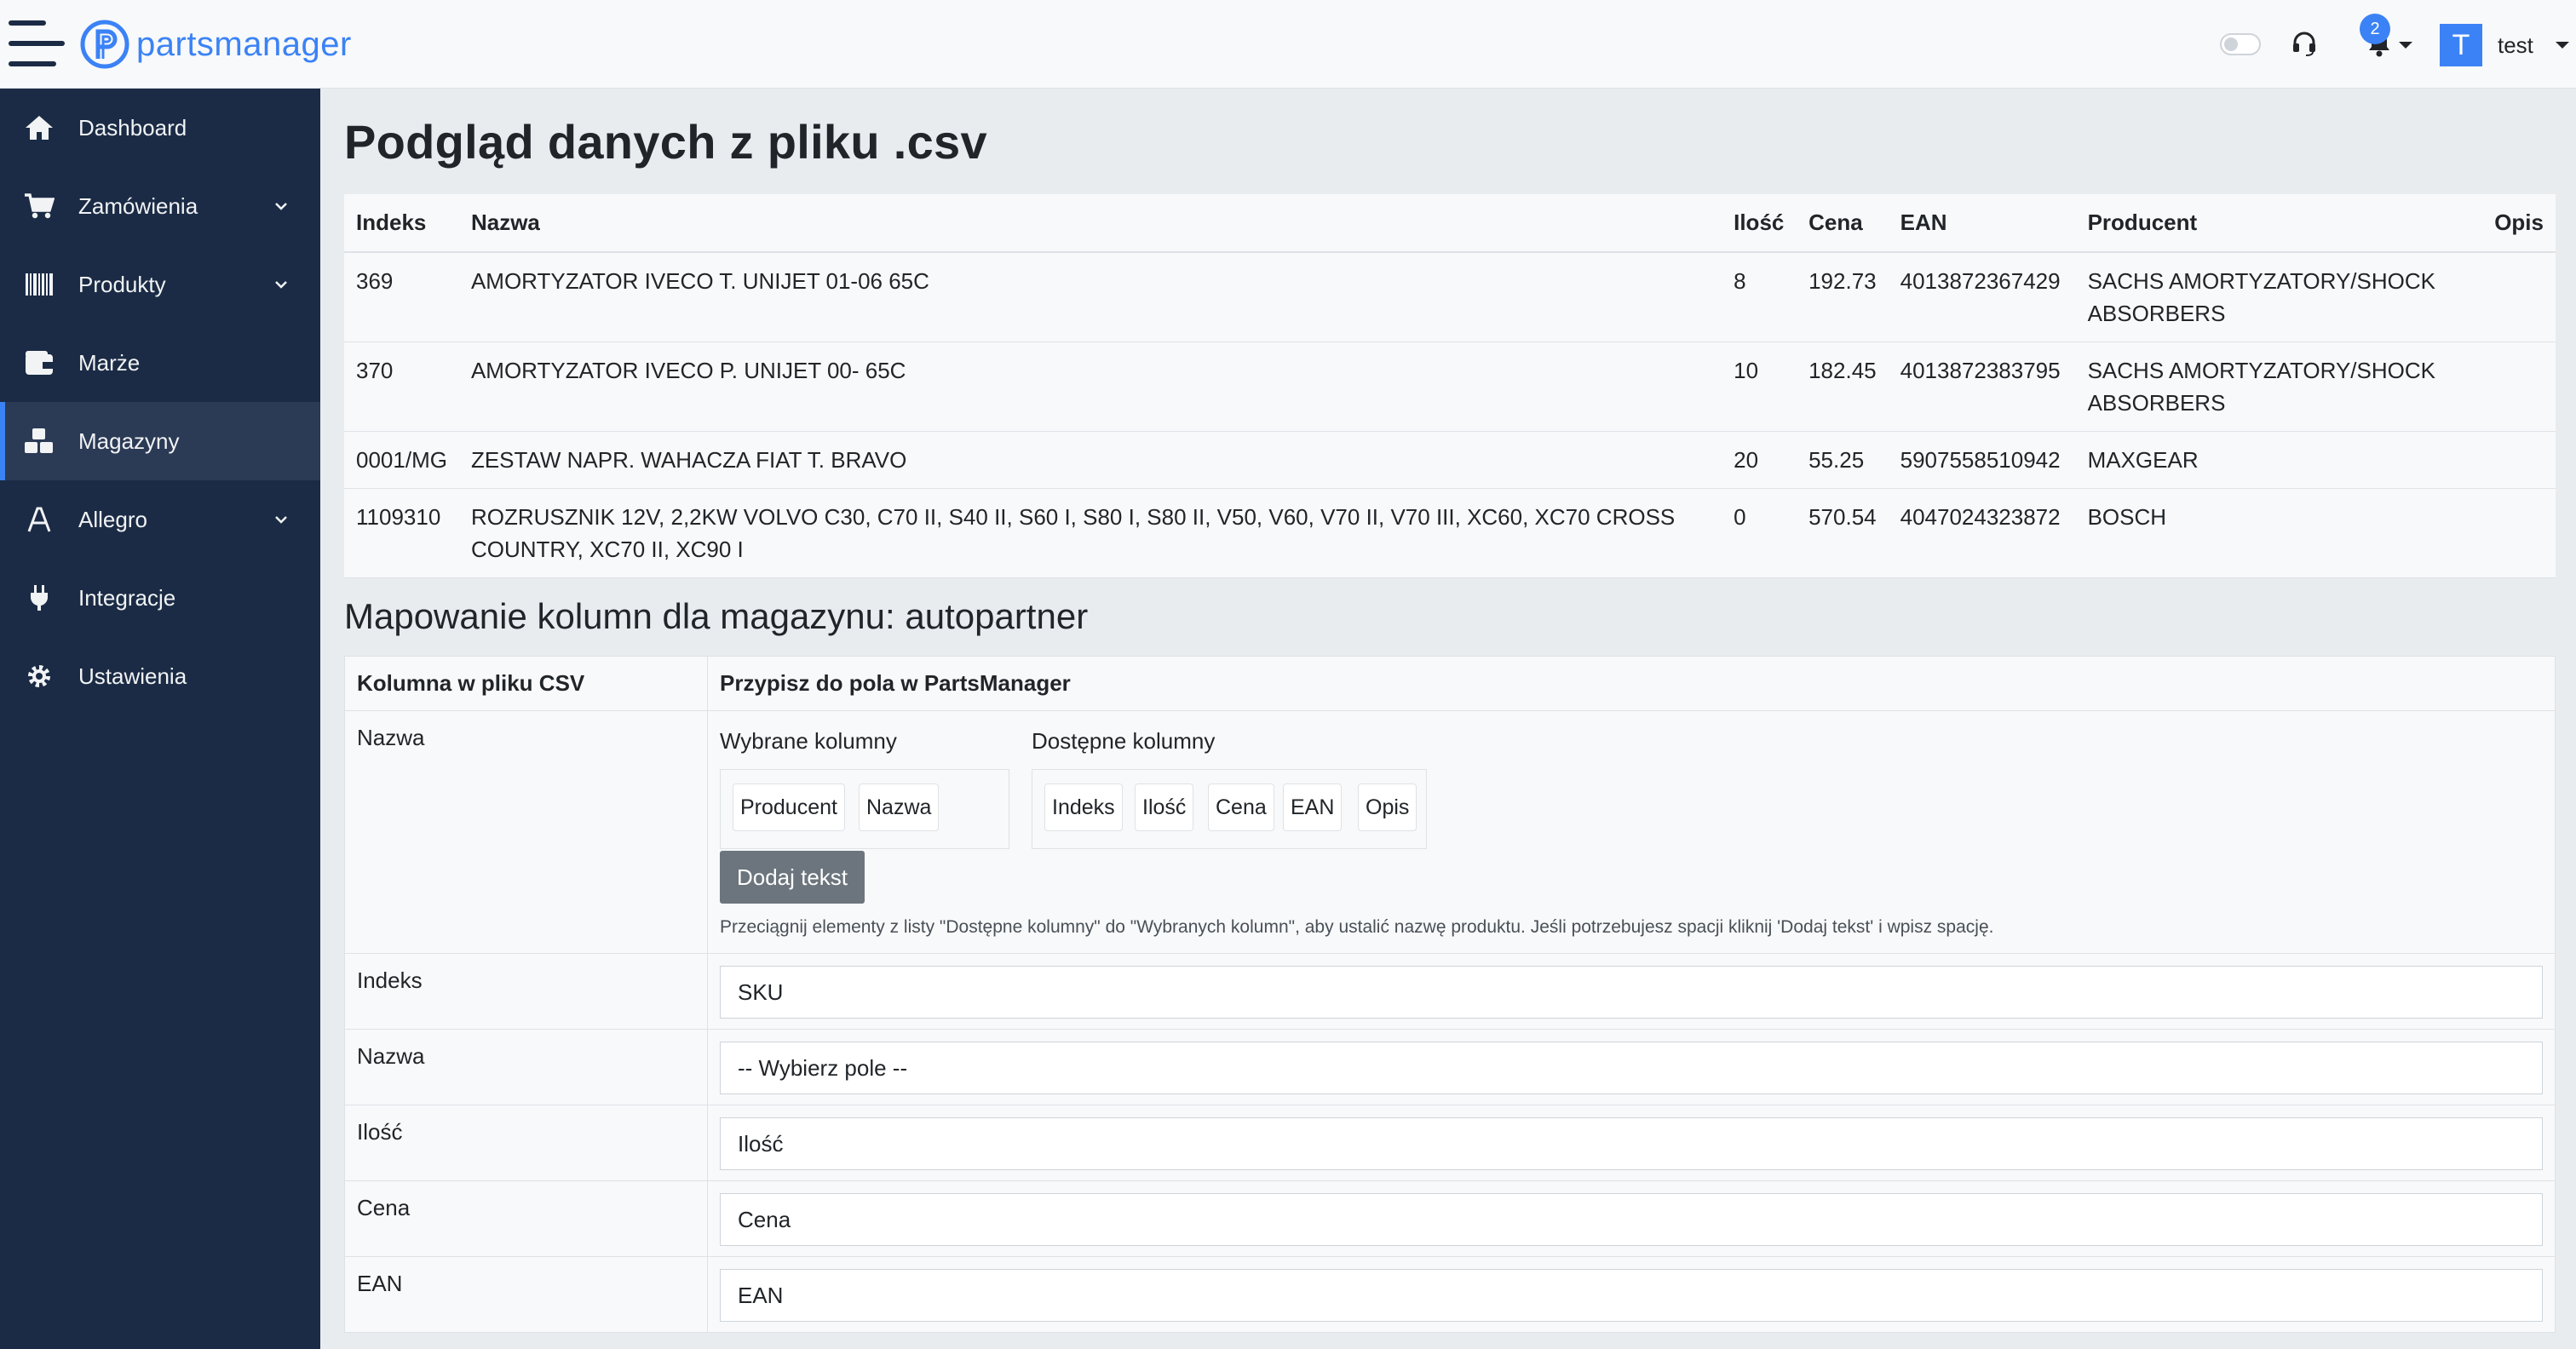 This screenshot has height=1349, width=2576. Describe the element at coordinates (37, 43) in the screenshot. I see `menu-toggle-icon` at that location.